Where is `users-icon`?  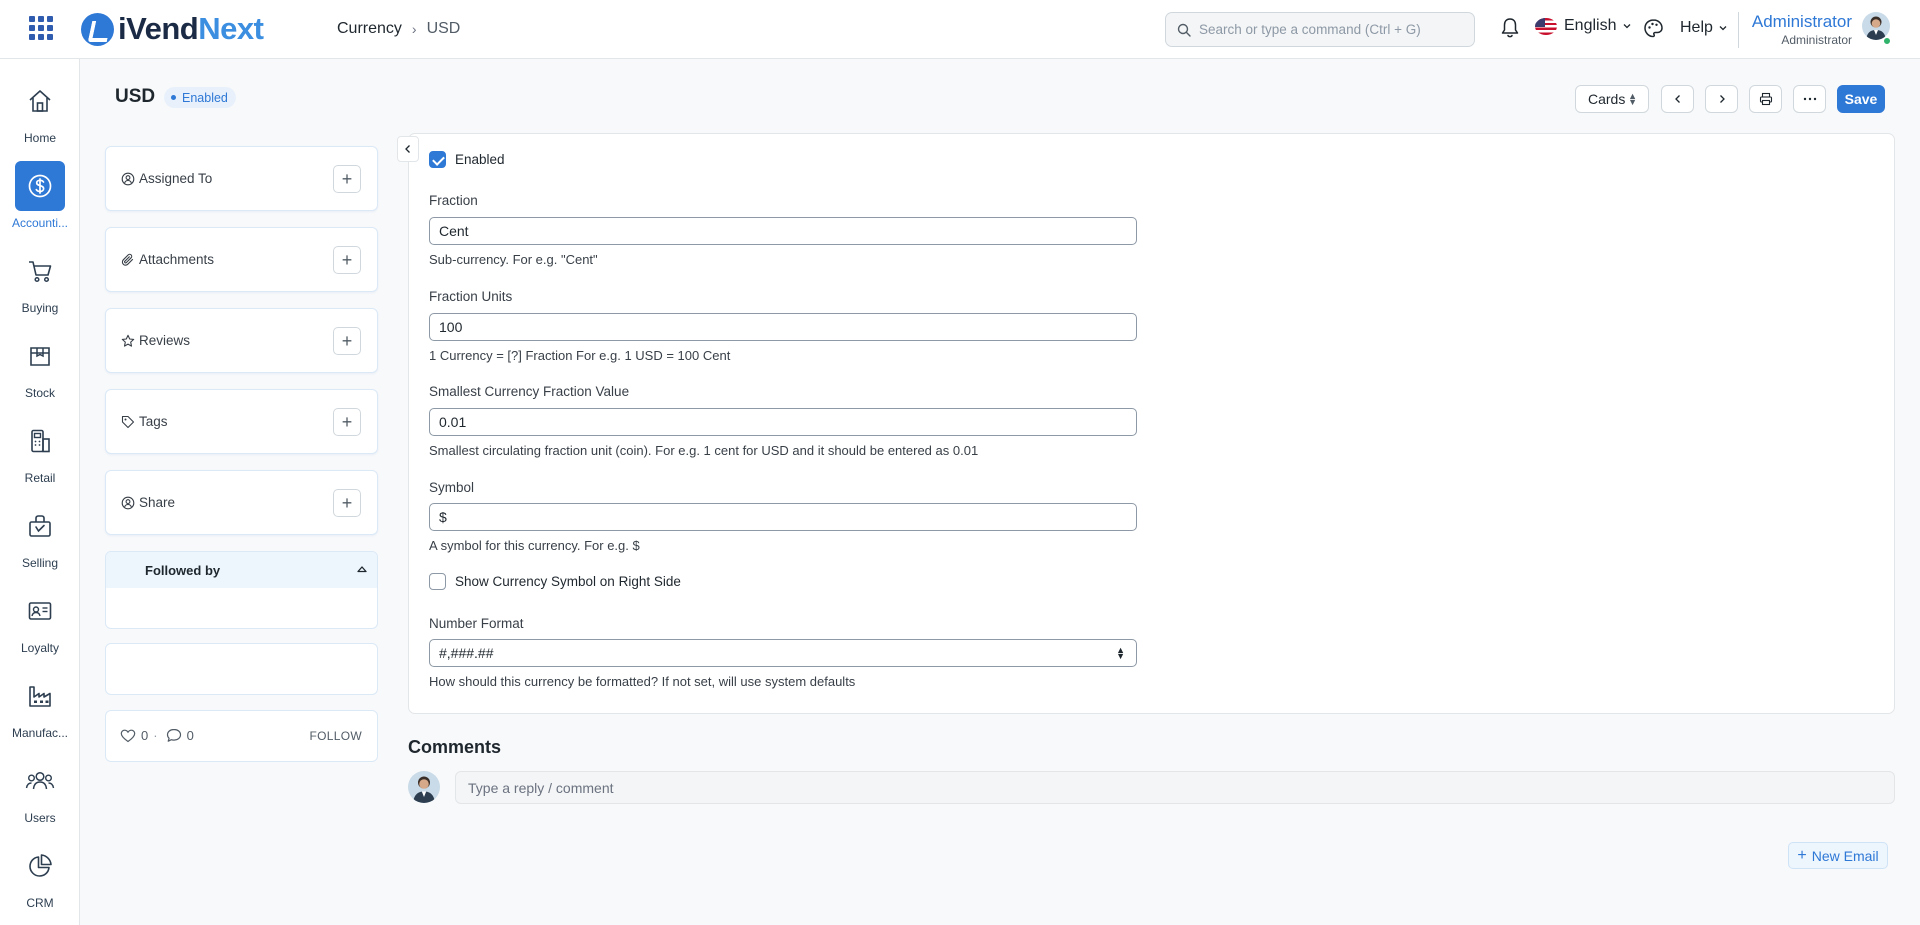
users-icon is located at coordinates (40, 781).